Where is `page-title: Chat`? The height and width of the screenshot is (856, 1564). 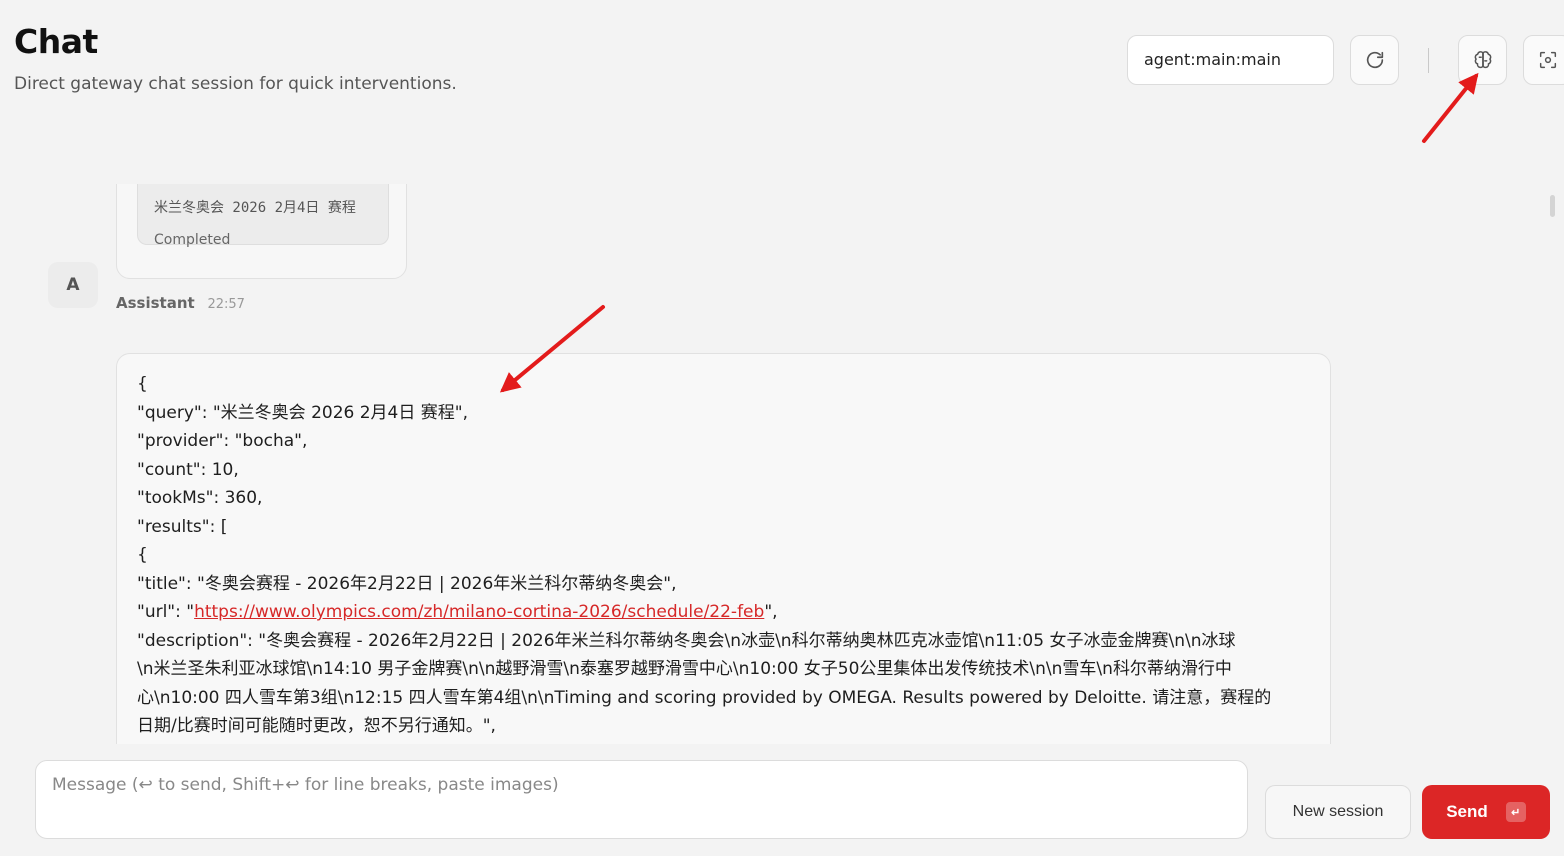
page-title: Chat is located at coordinates (56, 41).